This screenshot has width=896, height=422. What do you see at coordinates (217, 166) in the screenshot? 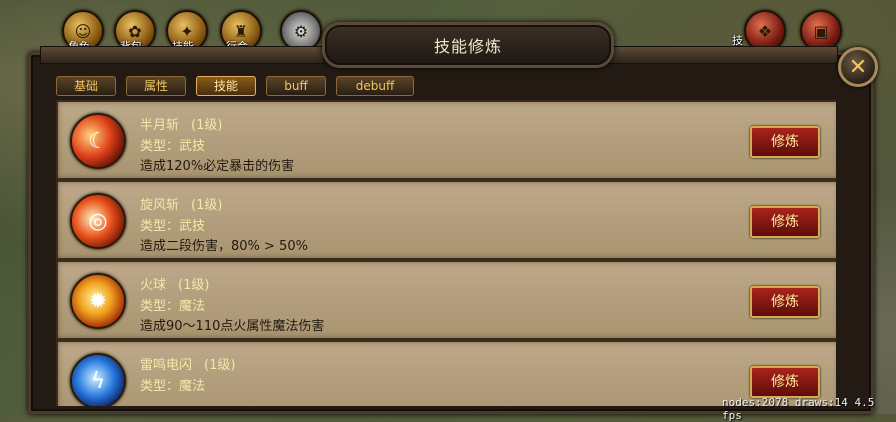
I see `skill-description: 造成120%必定暴击的伤害` at bounding box center [217, 166].